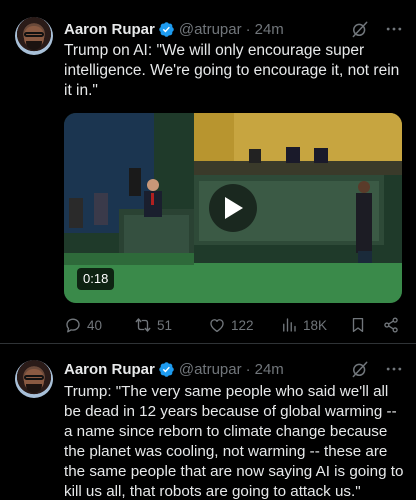 The height and width of the screenshot is (500, 416). I want to click on repost-button: 51, so click(153, 325).